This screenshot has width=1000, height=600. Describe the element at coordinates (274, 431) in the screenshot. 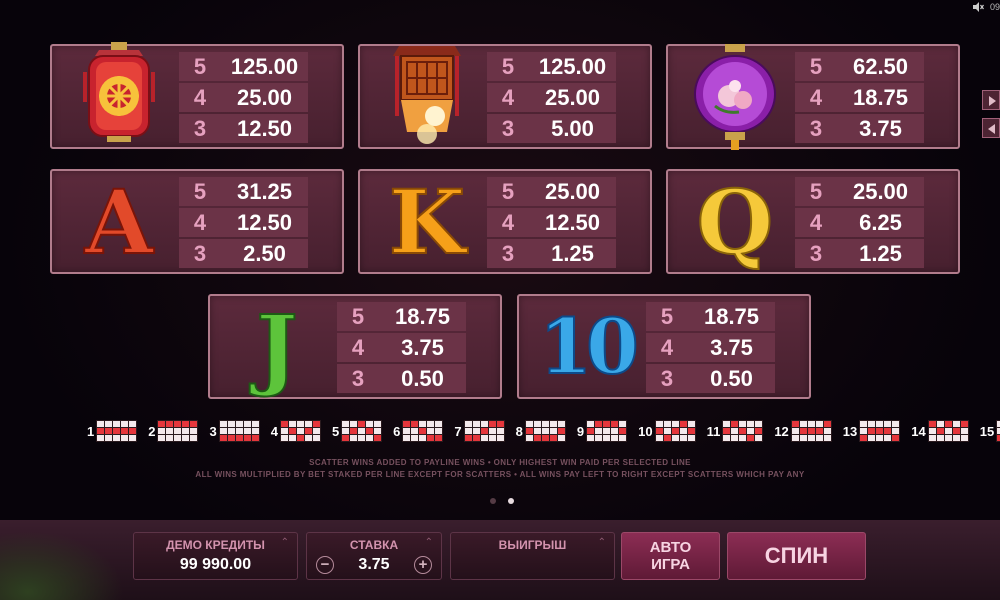

I see `payline-number: 4` at that location.